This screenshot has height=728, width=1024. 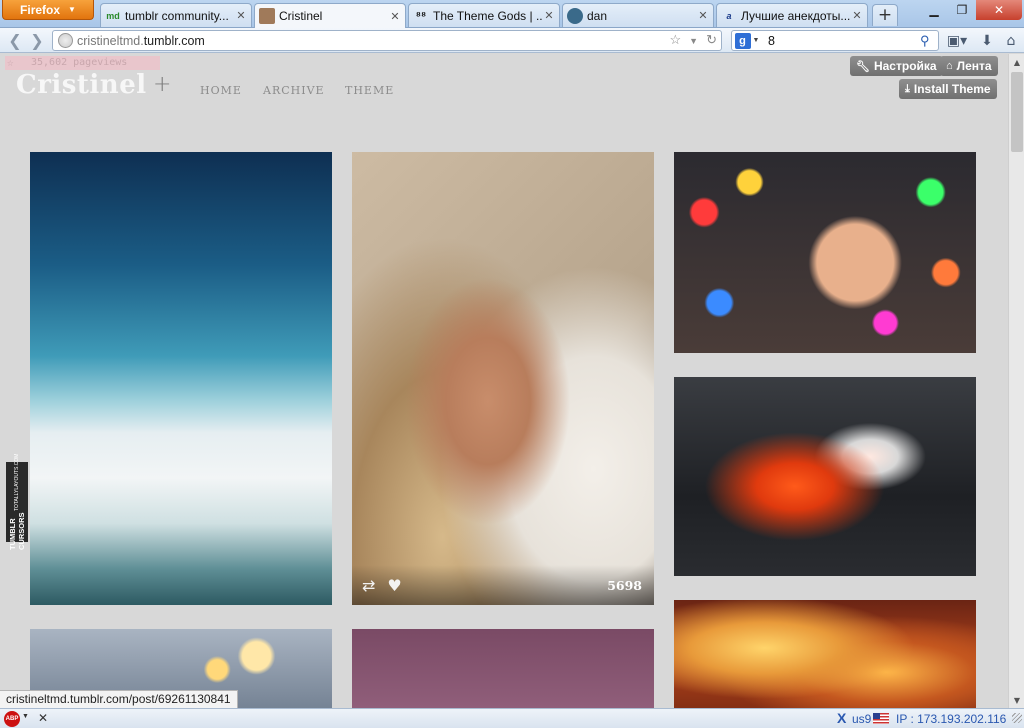 What do you see at coordinates (957, 40) in the screenshot?
I see `bookmarks-menu-icon: ▣▾` at bounding box center [957, 40].